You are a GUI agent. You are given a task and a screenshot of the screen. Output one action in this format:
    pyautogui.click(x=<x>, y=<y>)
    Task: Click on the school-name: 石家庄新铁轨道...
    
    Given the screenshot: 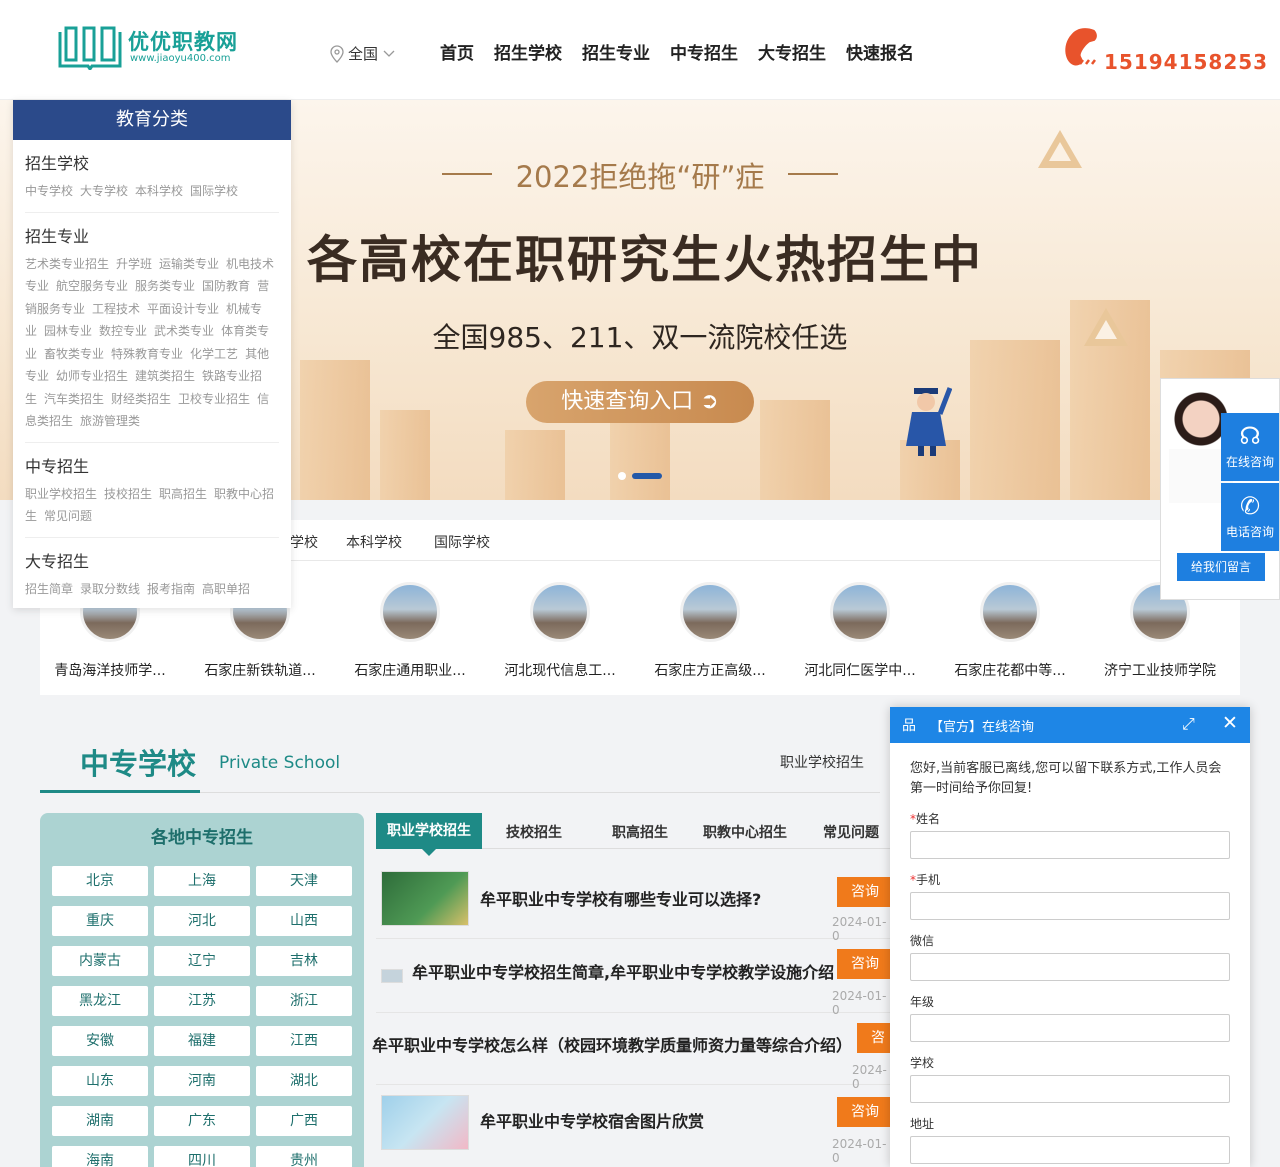 What is the action you would take?
    pyautogui.click(x=260, y=670)
    